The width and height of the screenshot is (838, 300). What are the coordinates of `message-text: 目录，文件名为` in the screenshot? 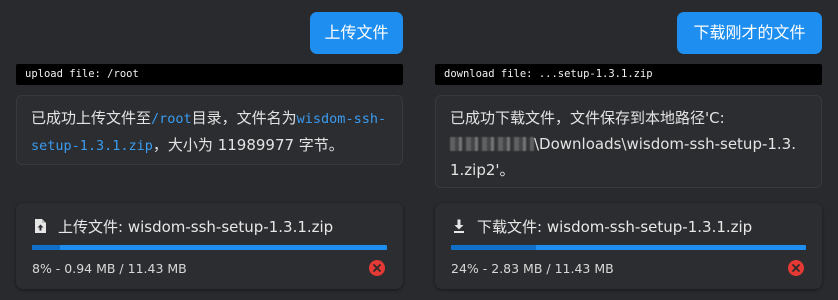 It's located at (244, 118).